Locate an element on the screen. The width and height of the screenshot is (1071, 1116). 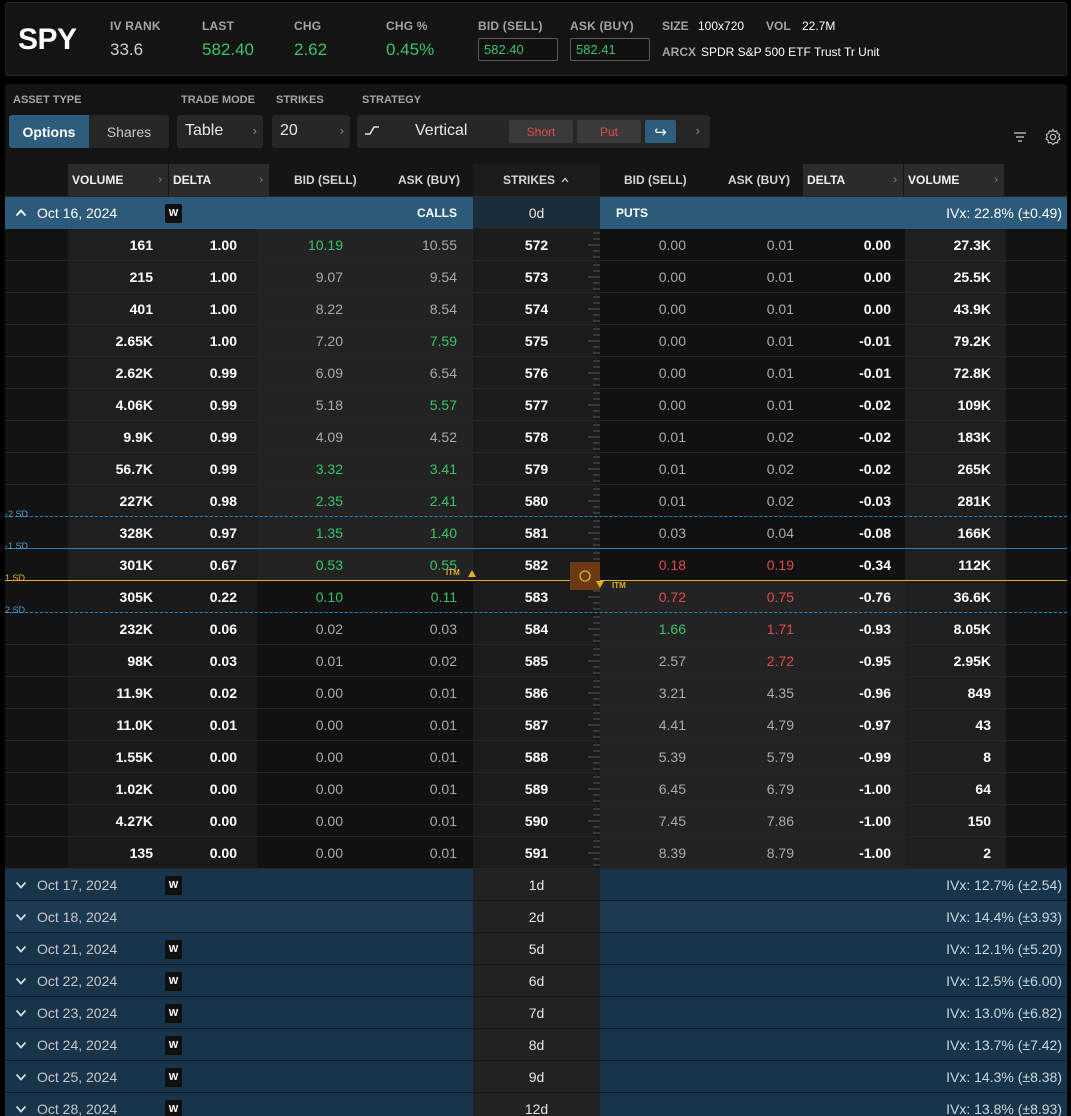
put-bid: 6.45 is located at coordinates (654, 788).